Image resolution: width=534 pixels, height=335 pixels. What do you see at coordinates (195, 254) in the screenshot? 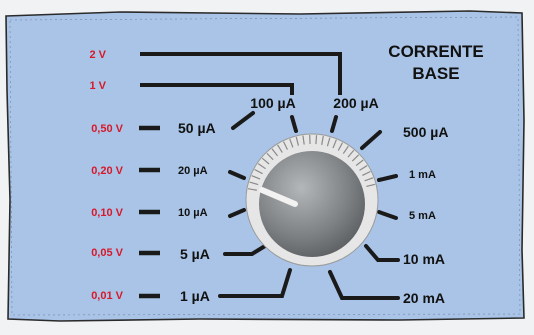
I see `current-label-5ua: 5 µA` at bounding box center [195, 254].